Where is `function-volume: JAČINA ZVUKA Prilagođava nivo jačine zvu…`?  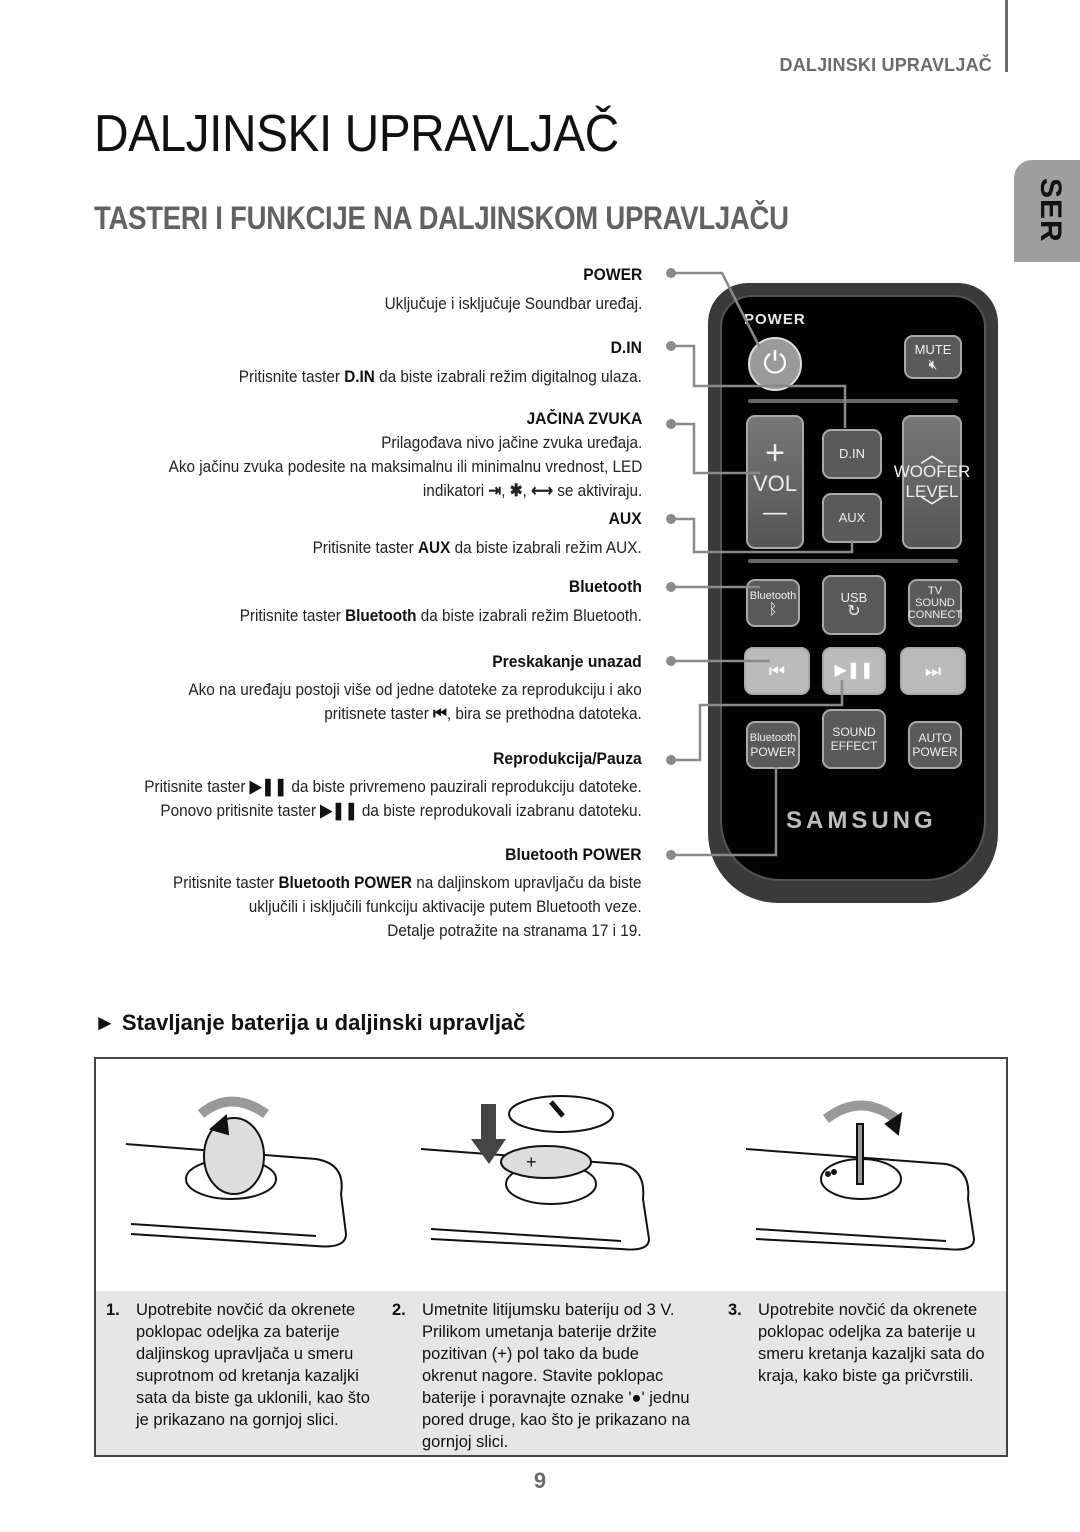
function-volume: JAČINA ZVUKA Prilagođava nivo jačine zvu… is located at coordinates (379, 455).